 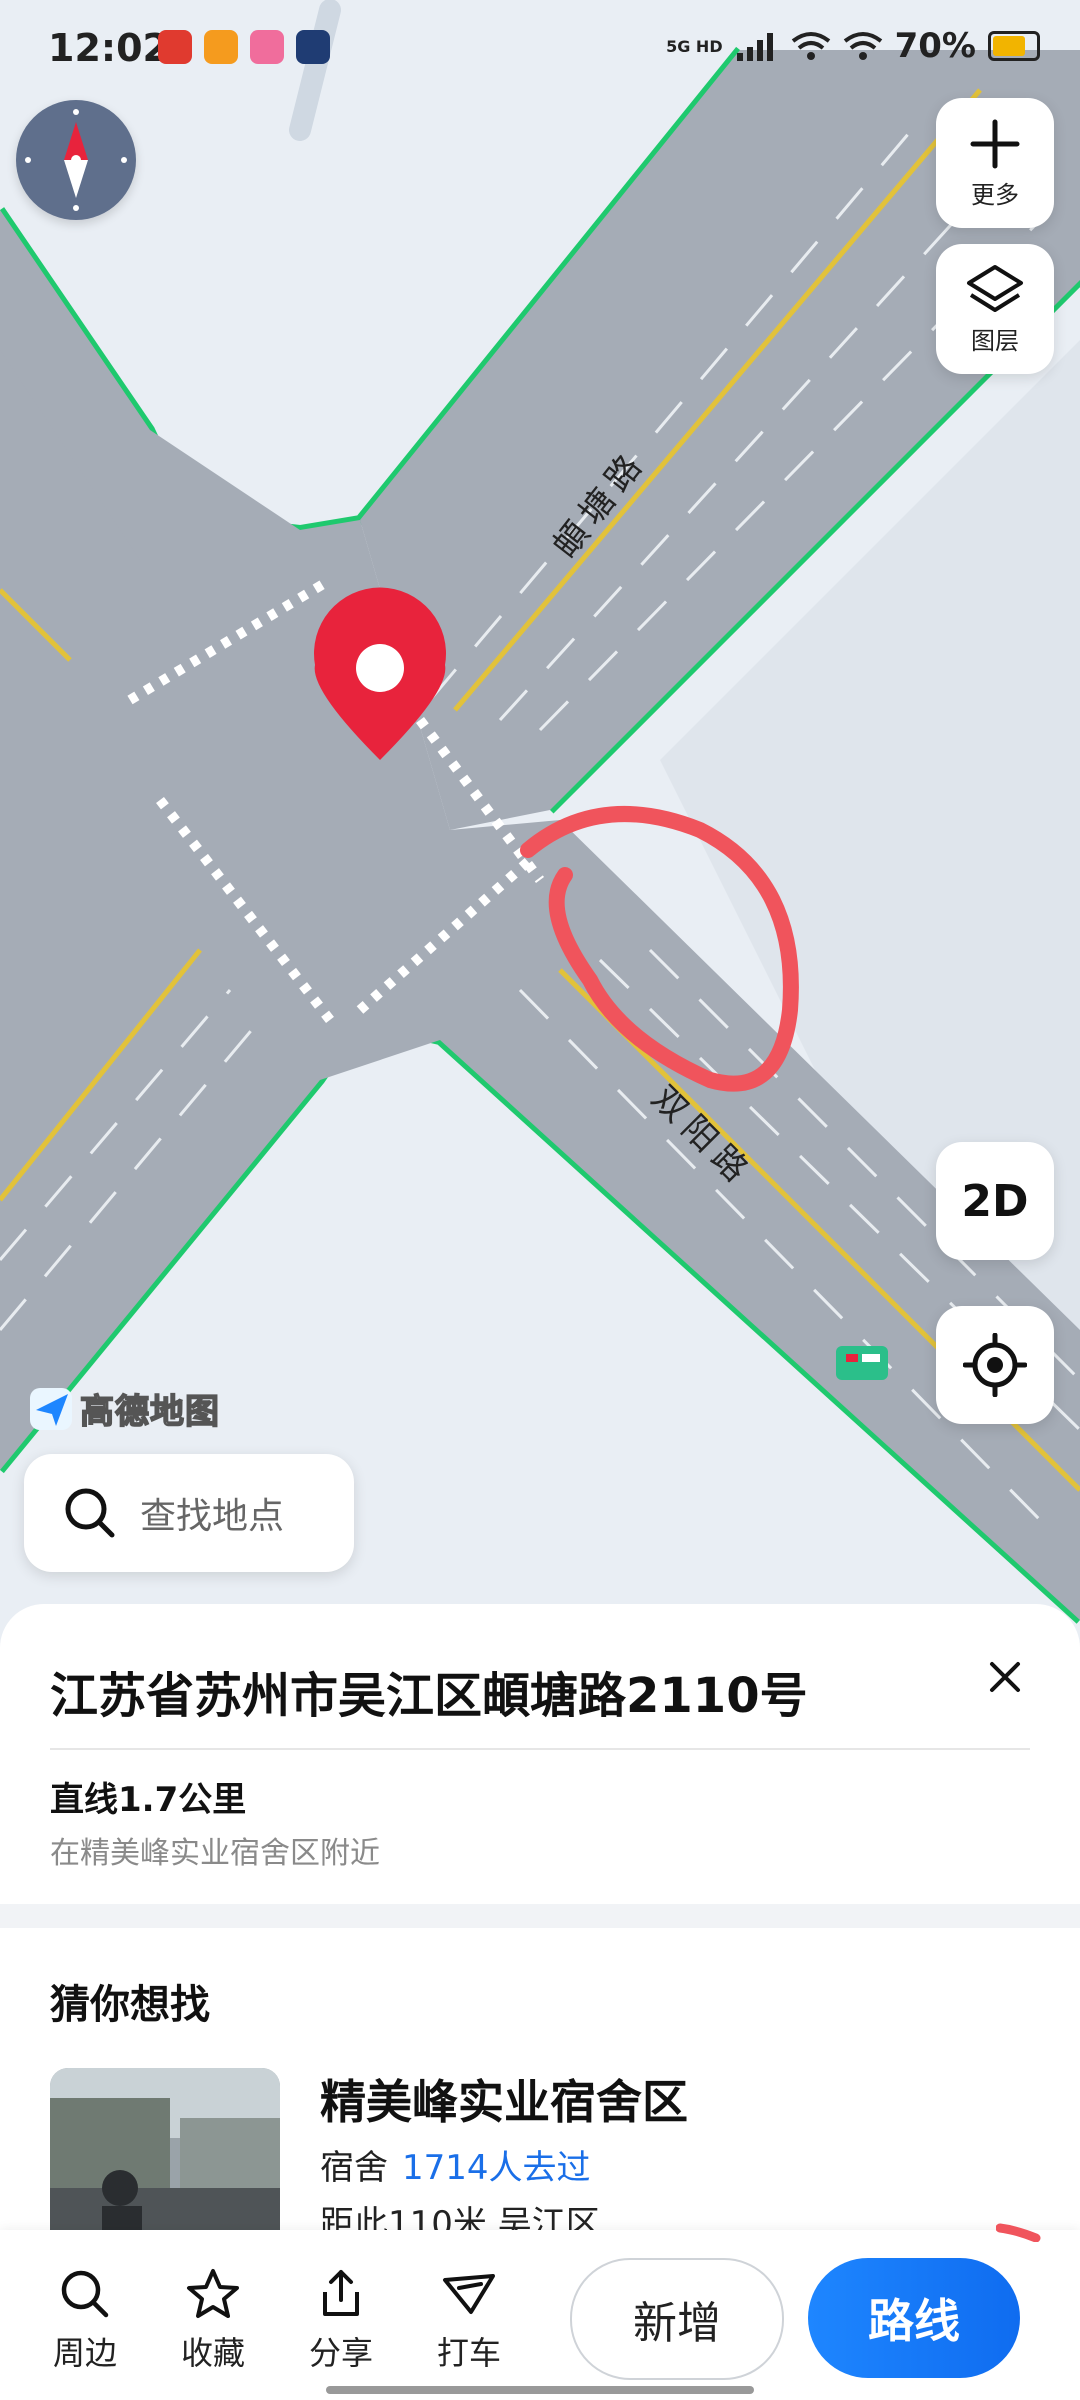 What do you see at coordinates (341, 2293) in the screenshot?
I see `share-icon` at bounding box center [341, 2293].